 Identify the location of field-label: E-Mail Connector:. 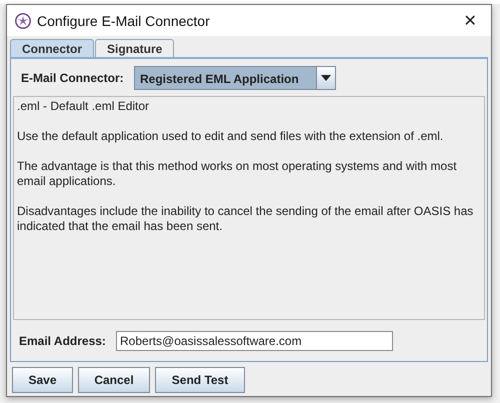
(72, 78).